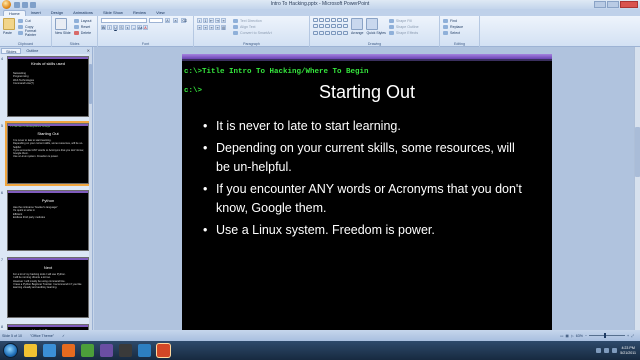  I want to click on window-controls, so click(616, 4).